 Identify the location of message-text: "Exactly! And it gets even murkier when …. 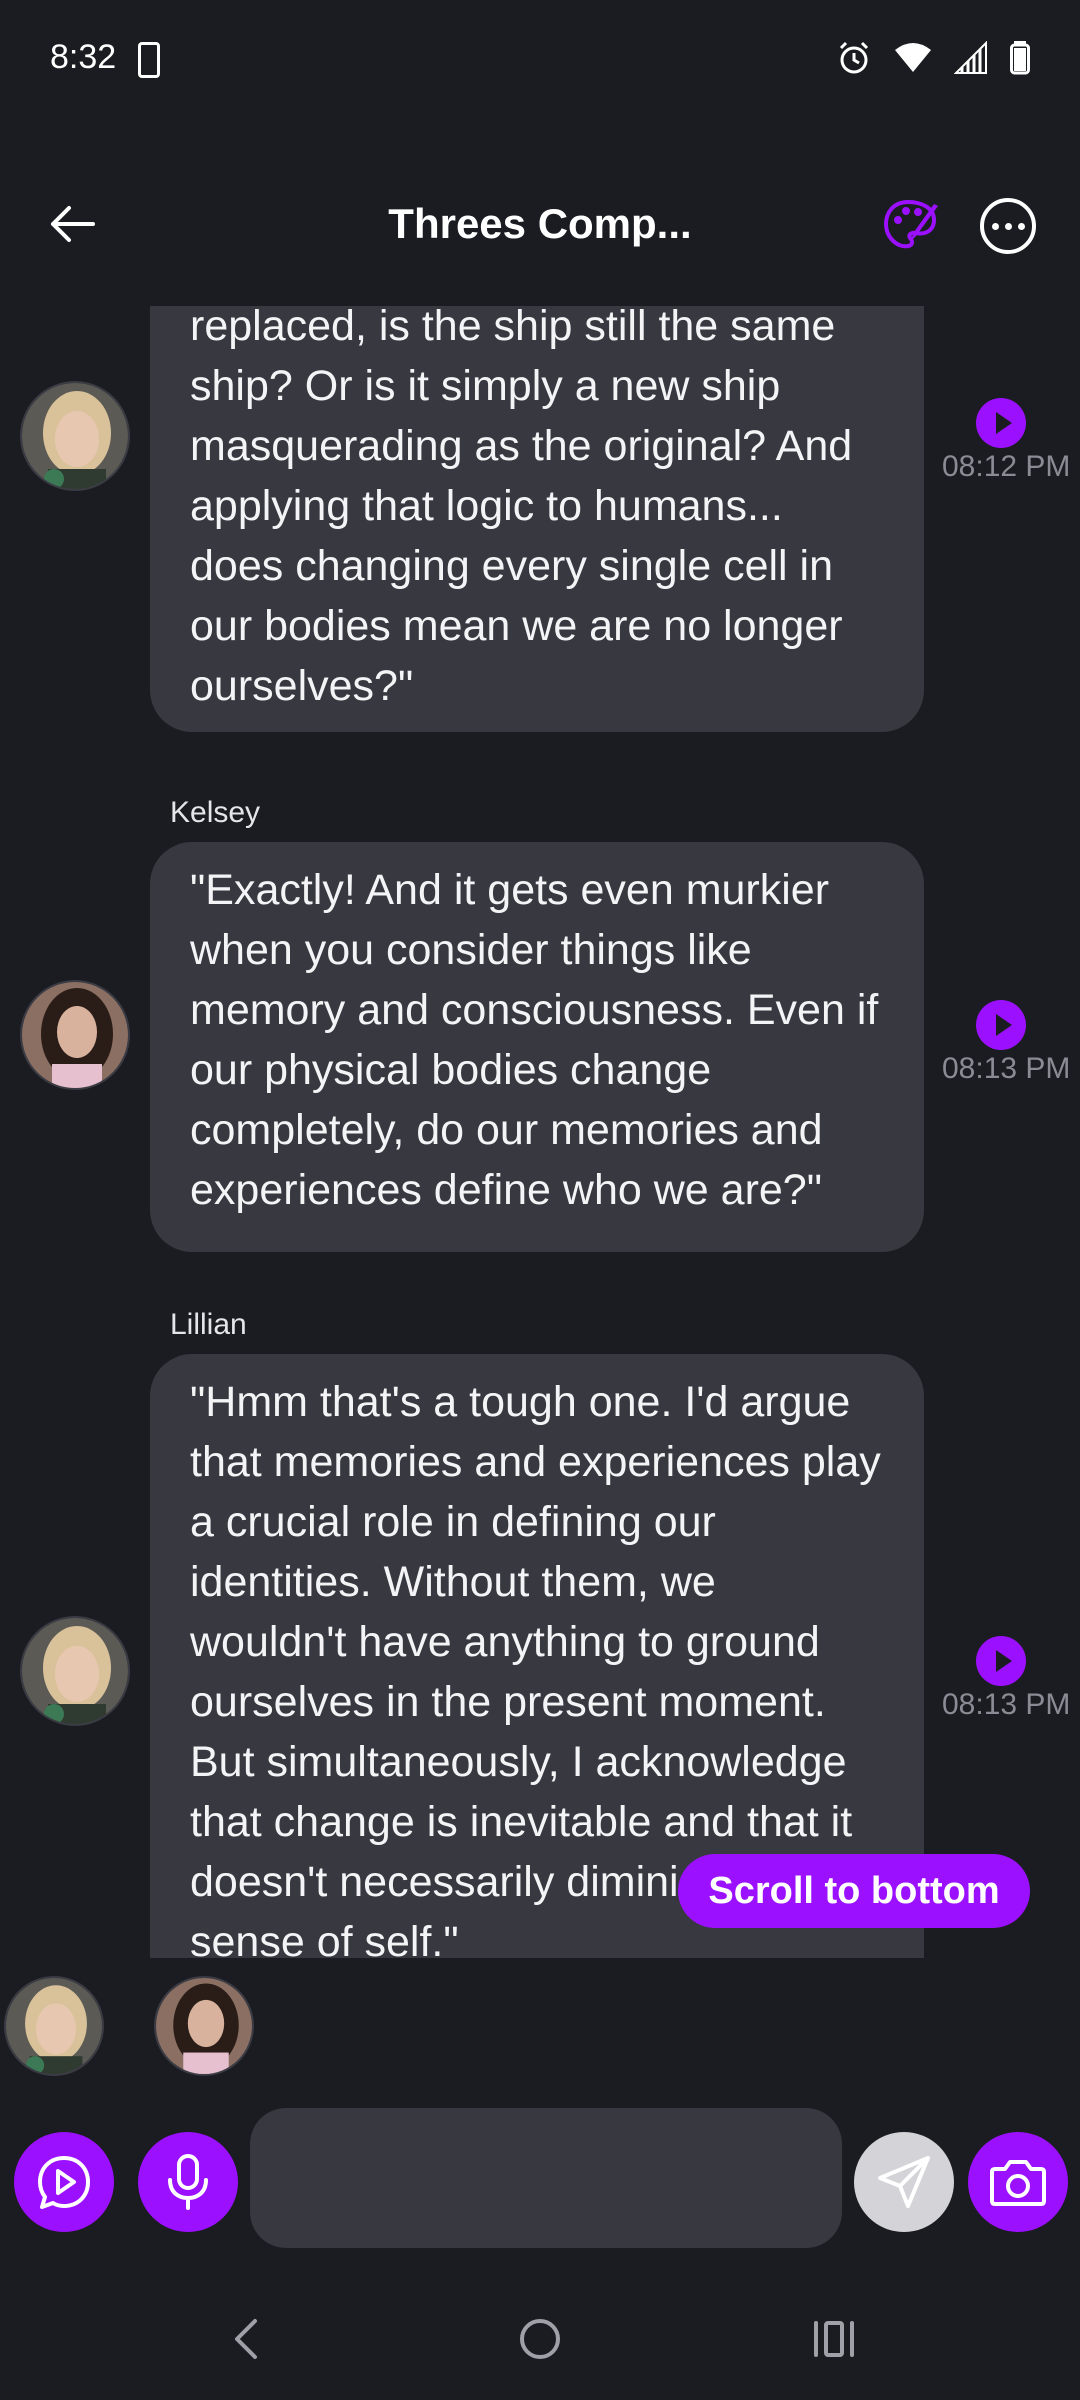
(534, 1040).